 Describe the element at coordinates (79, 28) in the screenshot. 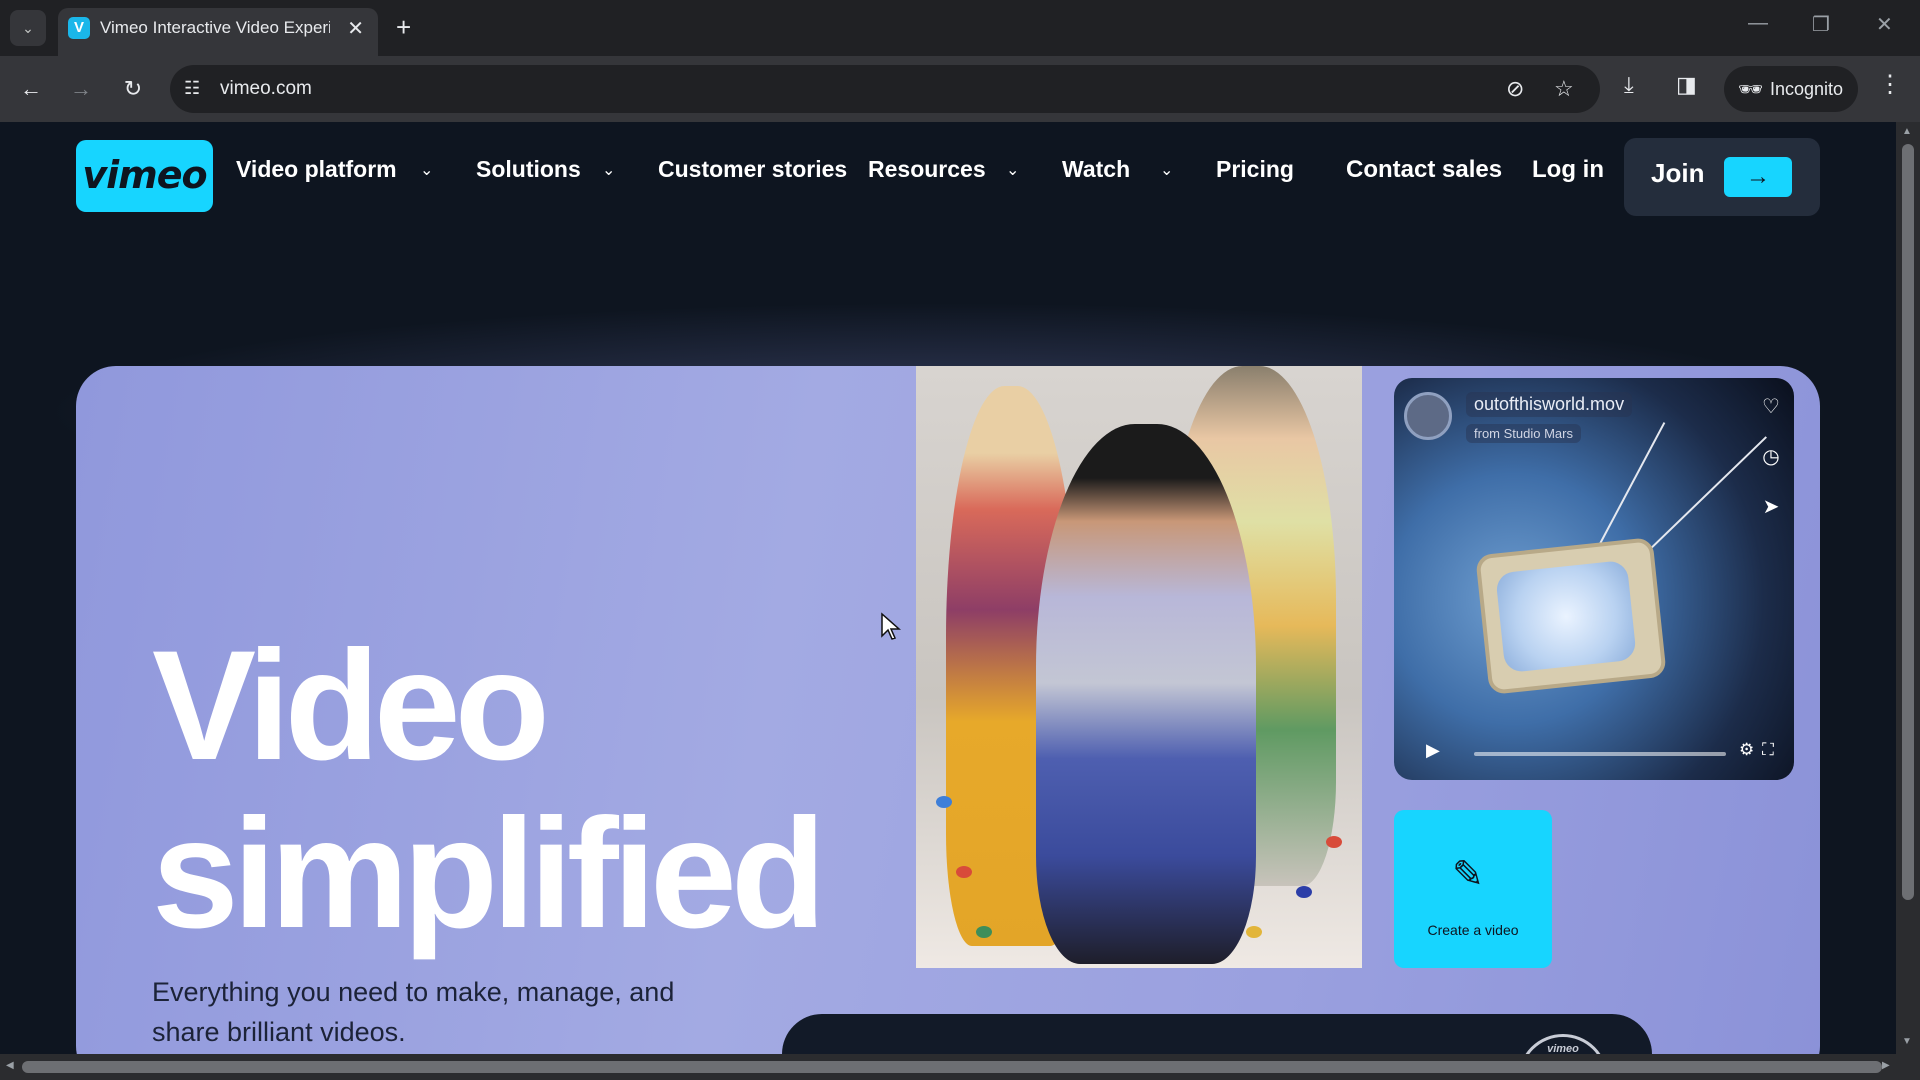

I see `vimeo-favicon-icon: V` at that location.